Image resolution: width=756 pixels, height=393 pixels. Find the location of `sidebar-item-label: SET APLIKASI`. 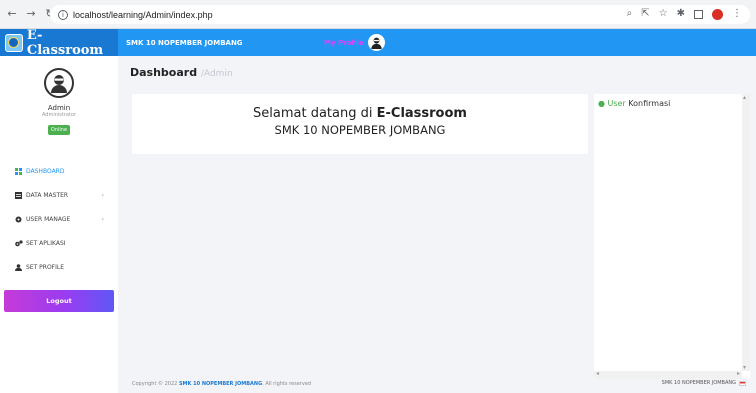

sidebar-item-label: SET APLIKASI is located at coordinates (46, 243).